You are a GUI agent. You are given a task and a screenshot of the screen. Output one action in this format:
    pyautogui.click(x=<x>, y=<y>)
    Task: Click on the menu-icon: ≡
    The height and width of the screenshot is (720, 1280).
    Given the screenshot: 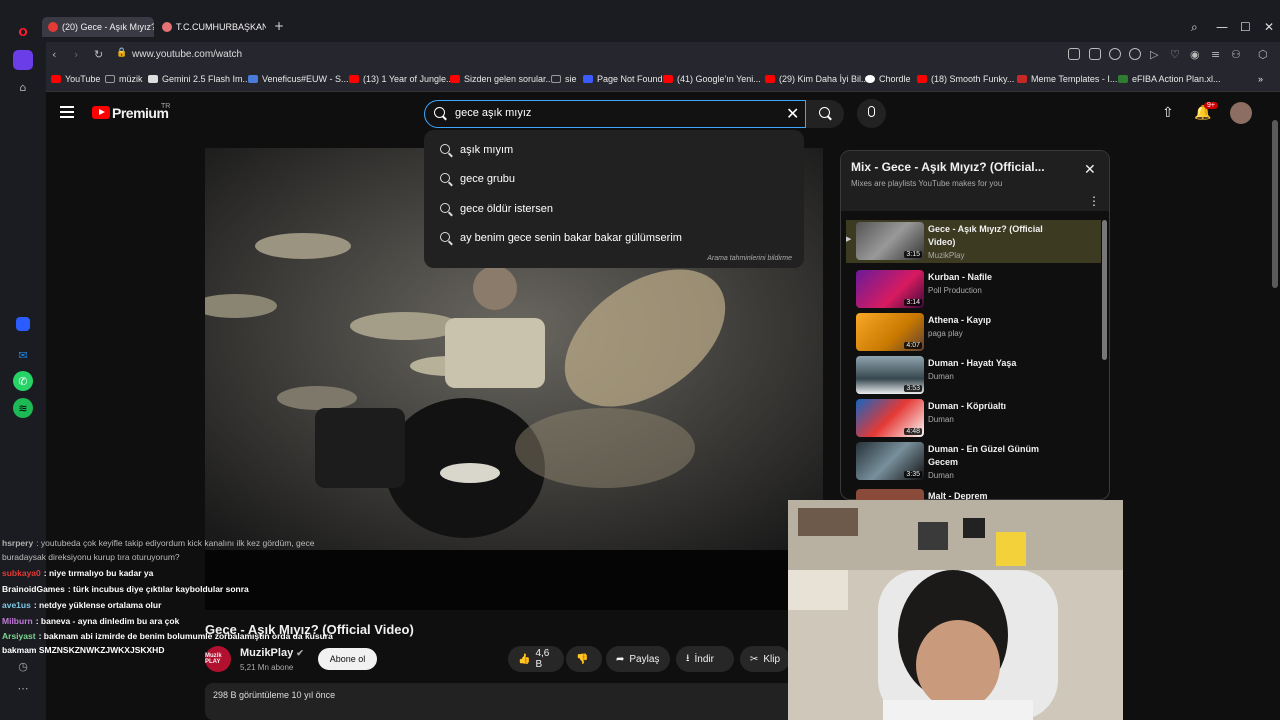 What is the action you would take?
    pyautogui.click(x=1215, y=54)
    